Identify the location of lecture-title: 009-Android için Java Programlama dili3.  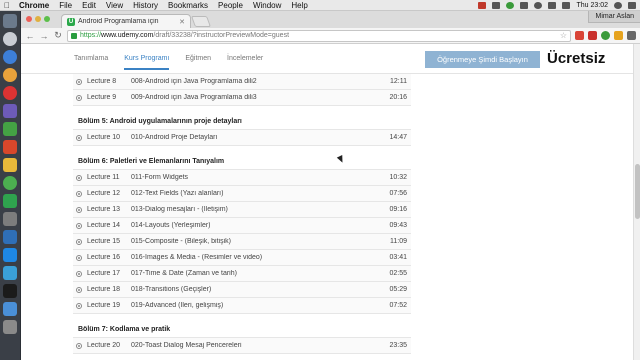
(194, 97).